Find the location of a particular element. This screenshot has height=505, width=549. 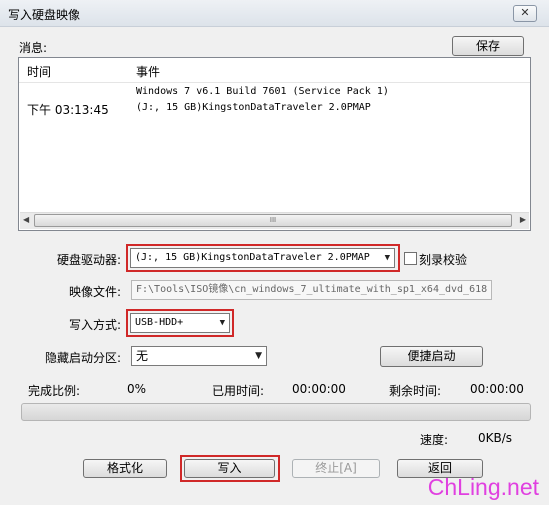

elapsed-label: 已用时间: is located at coordinates (238, 391).